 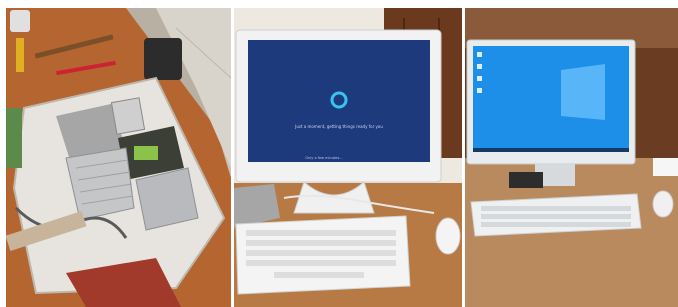 I want to click on mug, so click(x=20, y=21).